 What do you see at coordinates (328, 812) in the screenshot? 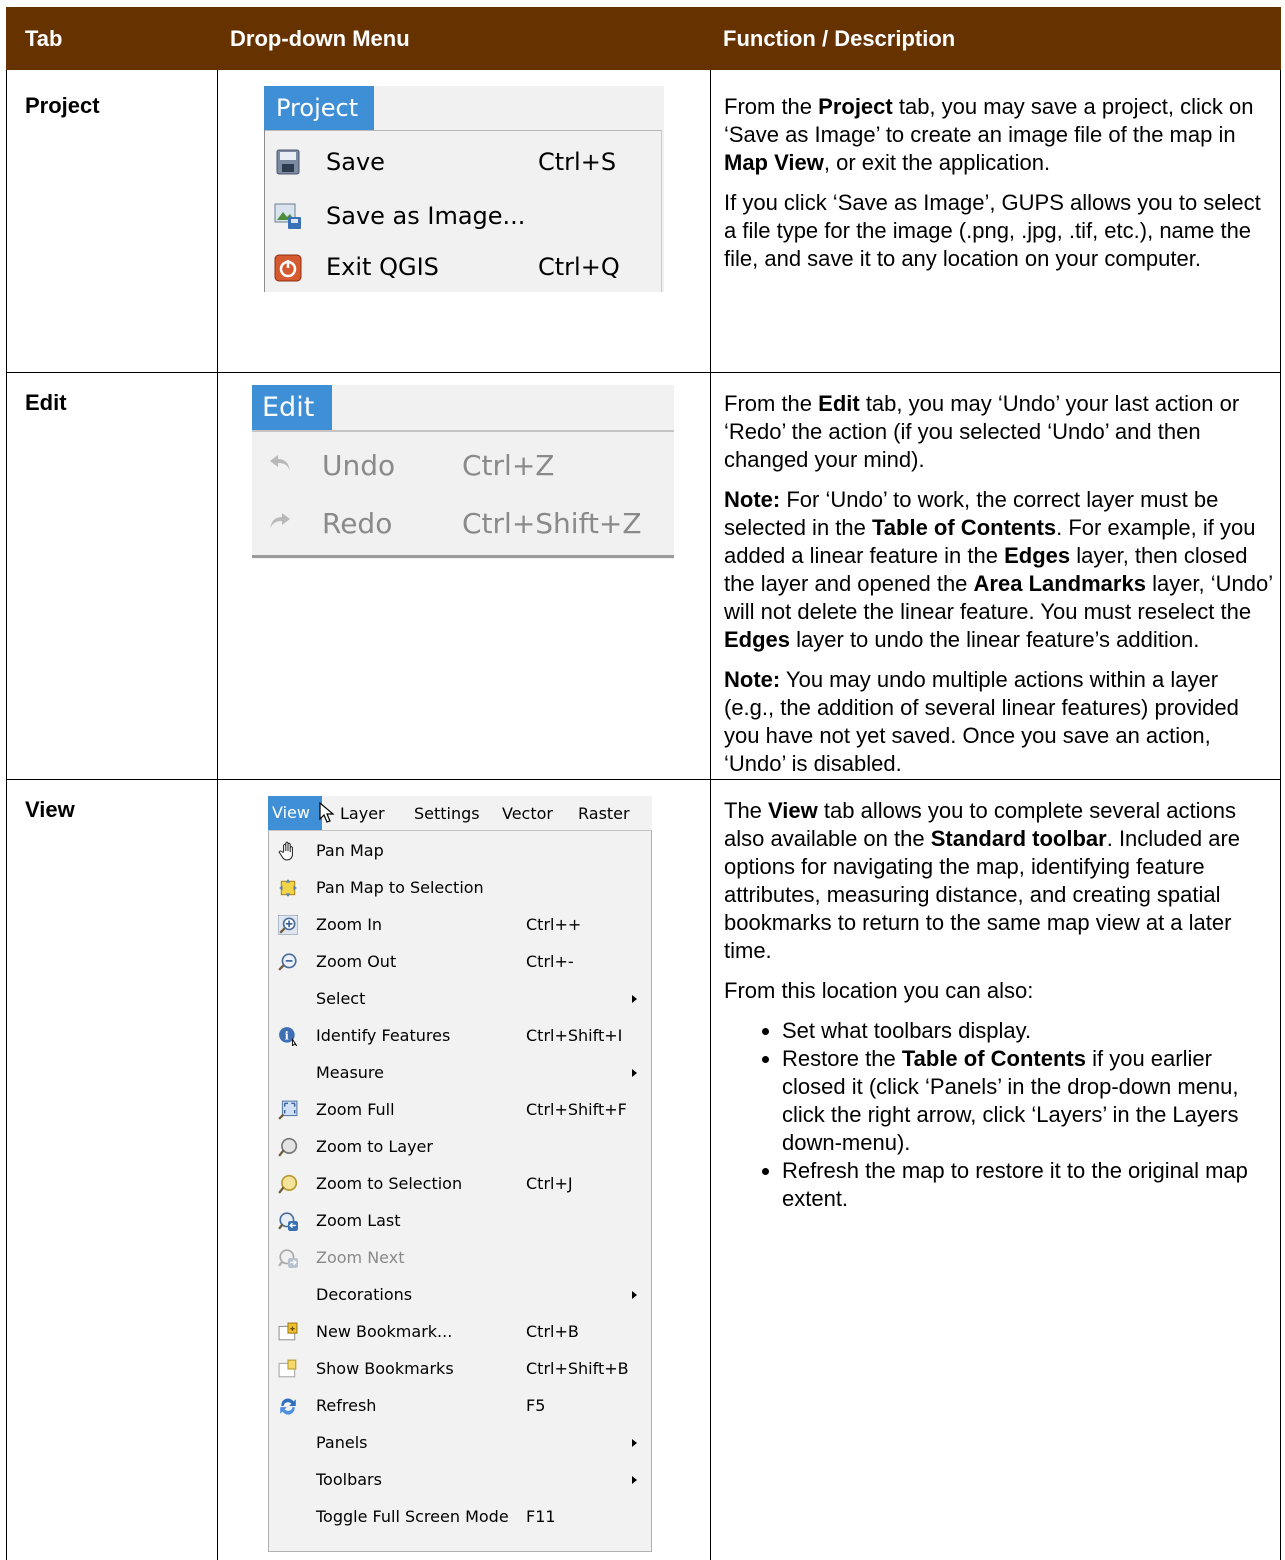
I see `mouse-cursor-icon` at bounding box center [328, 812].